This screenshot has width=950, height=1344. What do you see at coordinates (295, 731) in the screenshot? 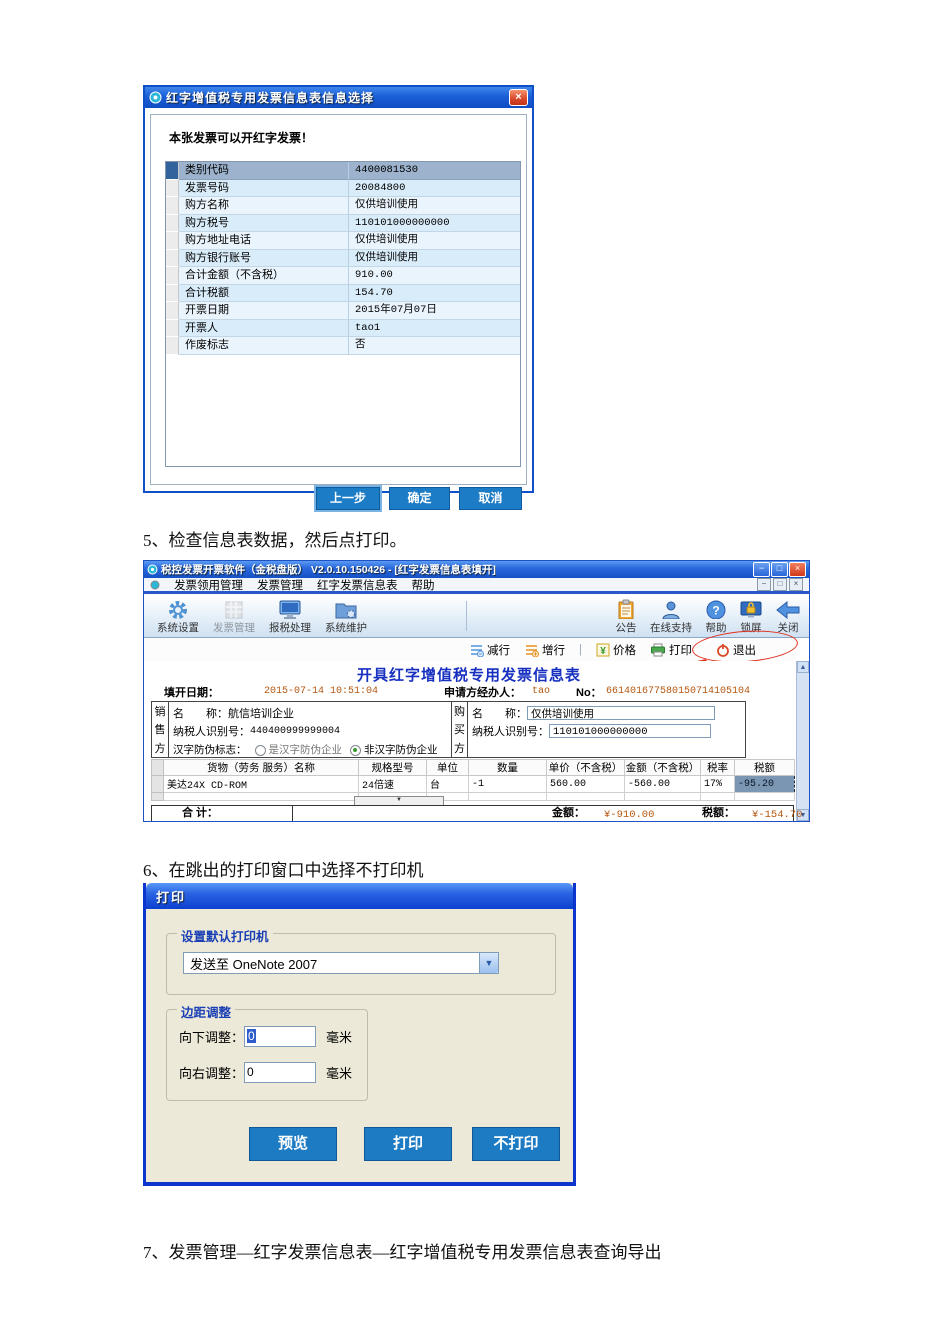
I see `seller-tax-value: 440400999999004` at bounding box center [295, 731].